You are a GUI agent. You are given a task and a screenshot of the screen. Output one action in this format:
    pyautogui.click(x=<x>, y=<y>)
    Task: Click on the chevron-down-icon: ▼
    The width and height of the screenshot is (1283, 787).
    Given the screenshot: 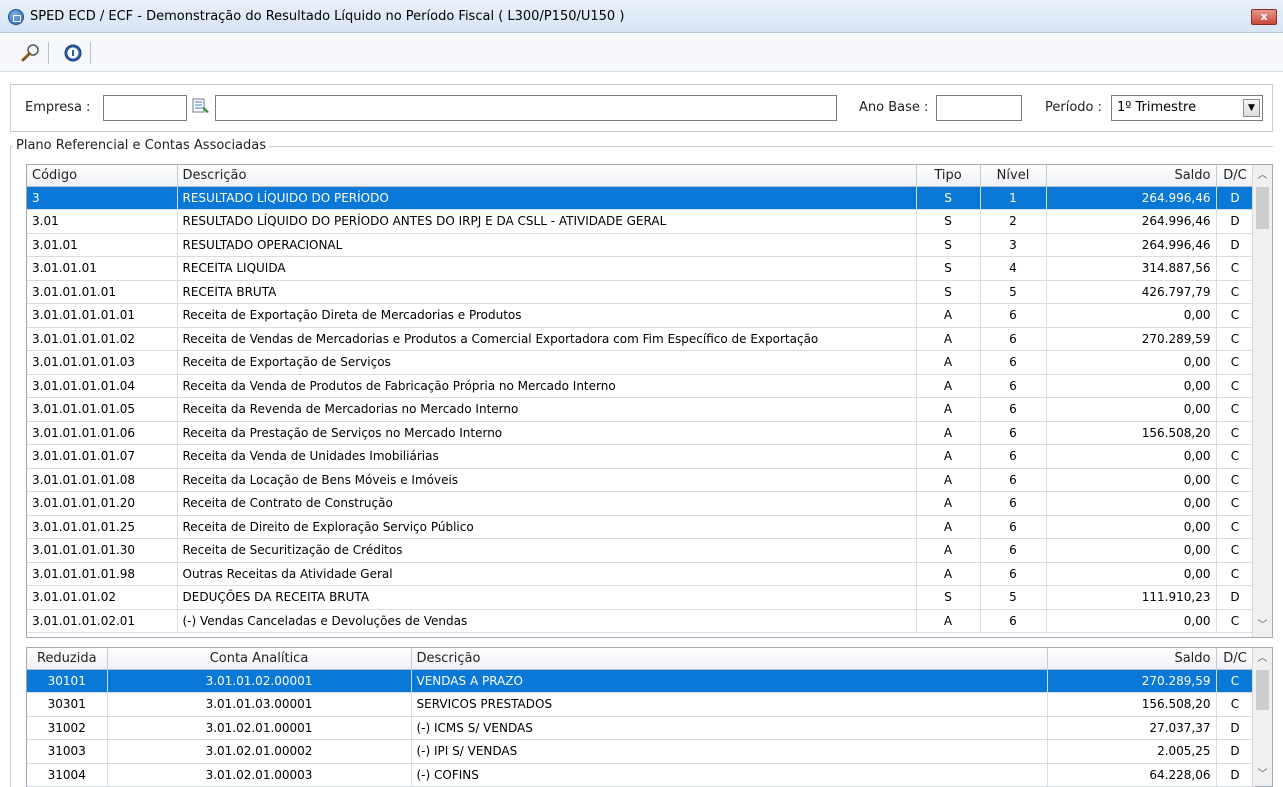 What is the action you would take?
    pyautogui.click(x=1251, y=108)
    